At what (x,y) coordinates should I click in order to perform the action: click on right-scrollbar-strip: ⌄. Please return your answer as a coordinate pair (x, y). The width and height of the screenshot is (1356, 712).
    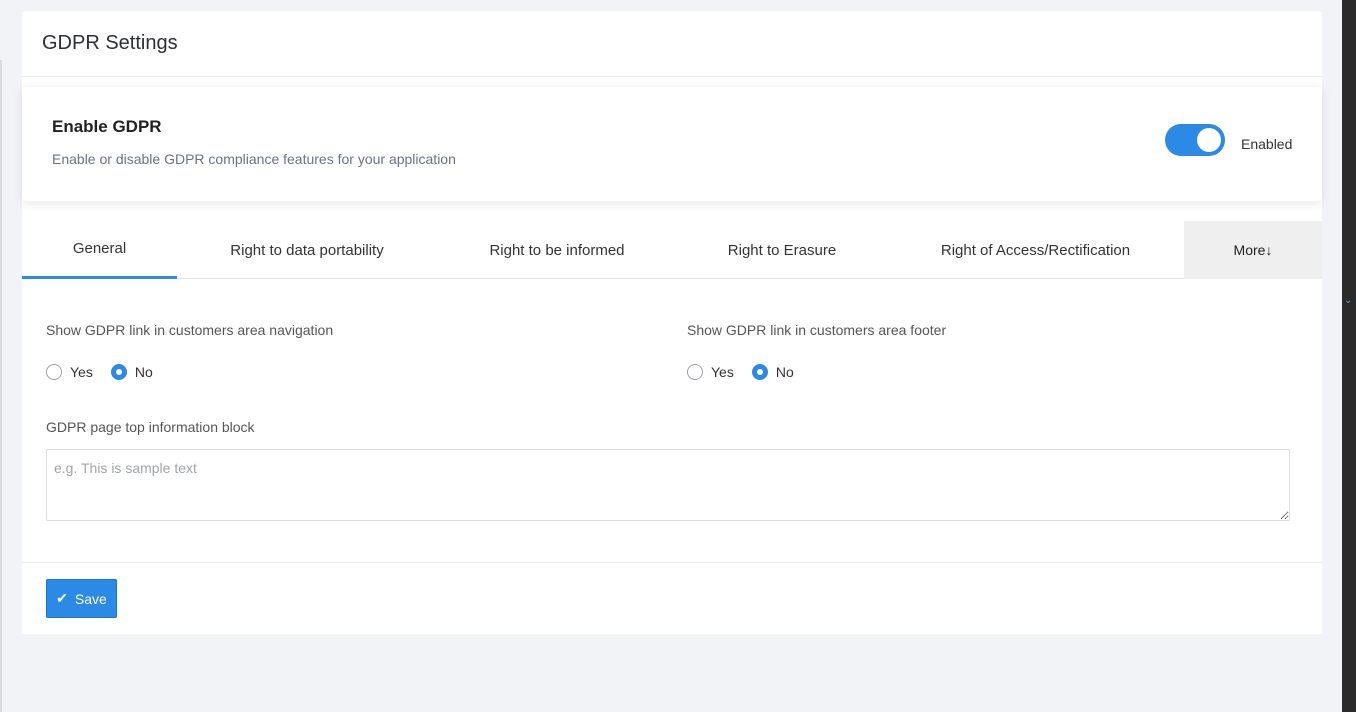
    Looking at the image, I should click on (1349, 356).